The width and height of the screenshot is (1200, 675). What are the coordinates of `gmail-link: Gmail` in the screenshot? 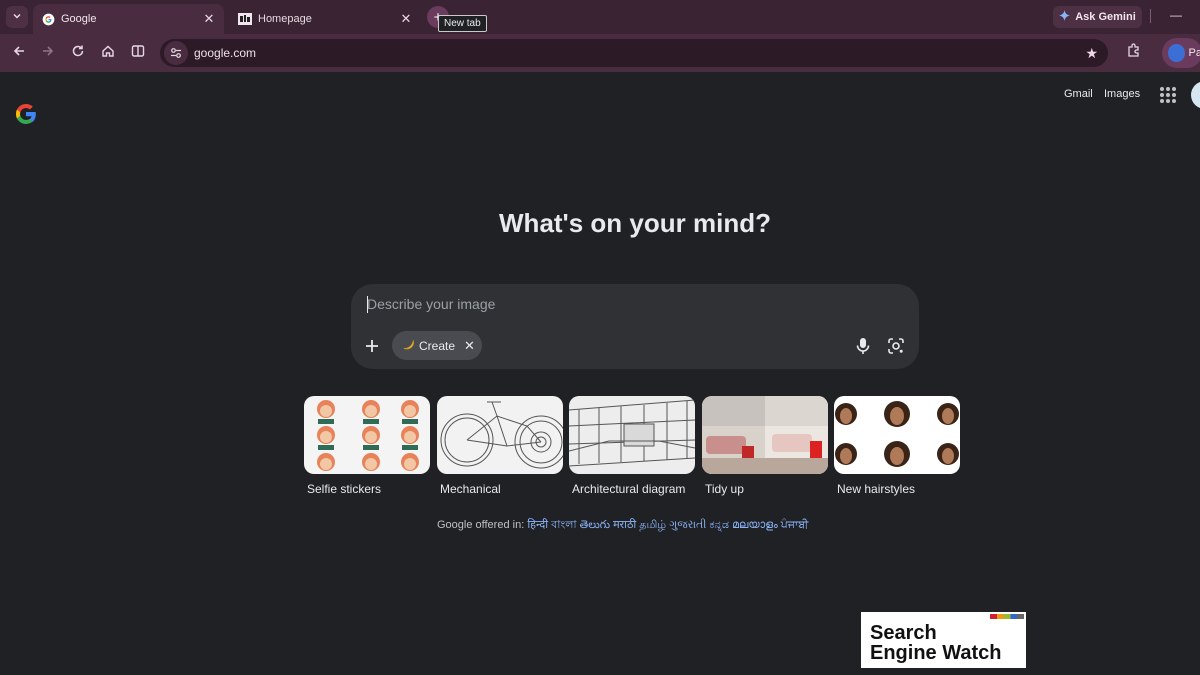 It's located at (1078, 94).